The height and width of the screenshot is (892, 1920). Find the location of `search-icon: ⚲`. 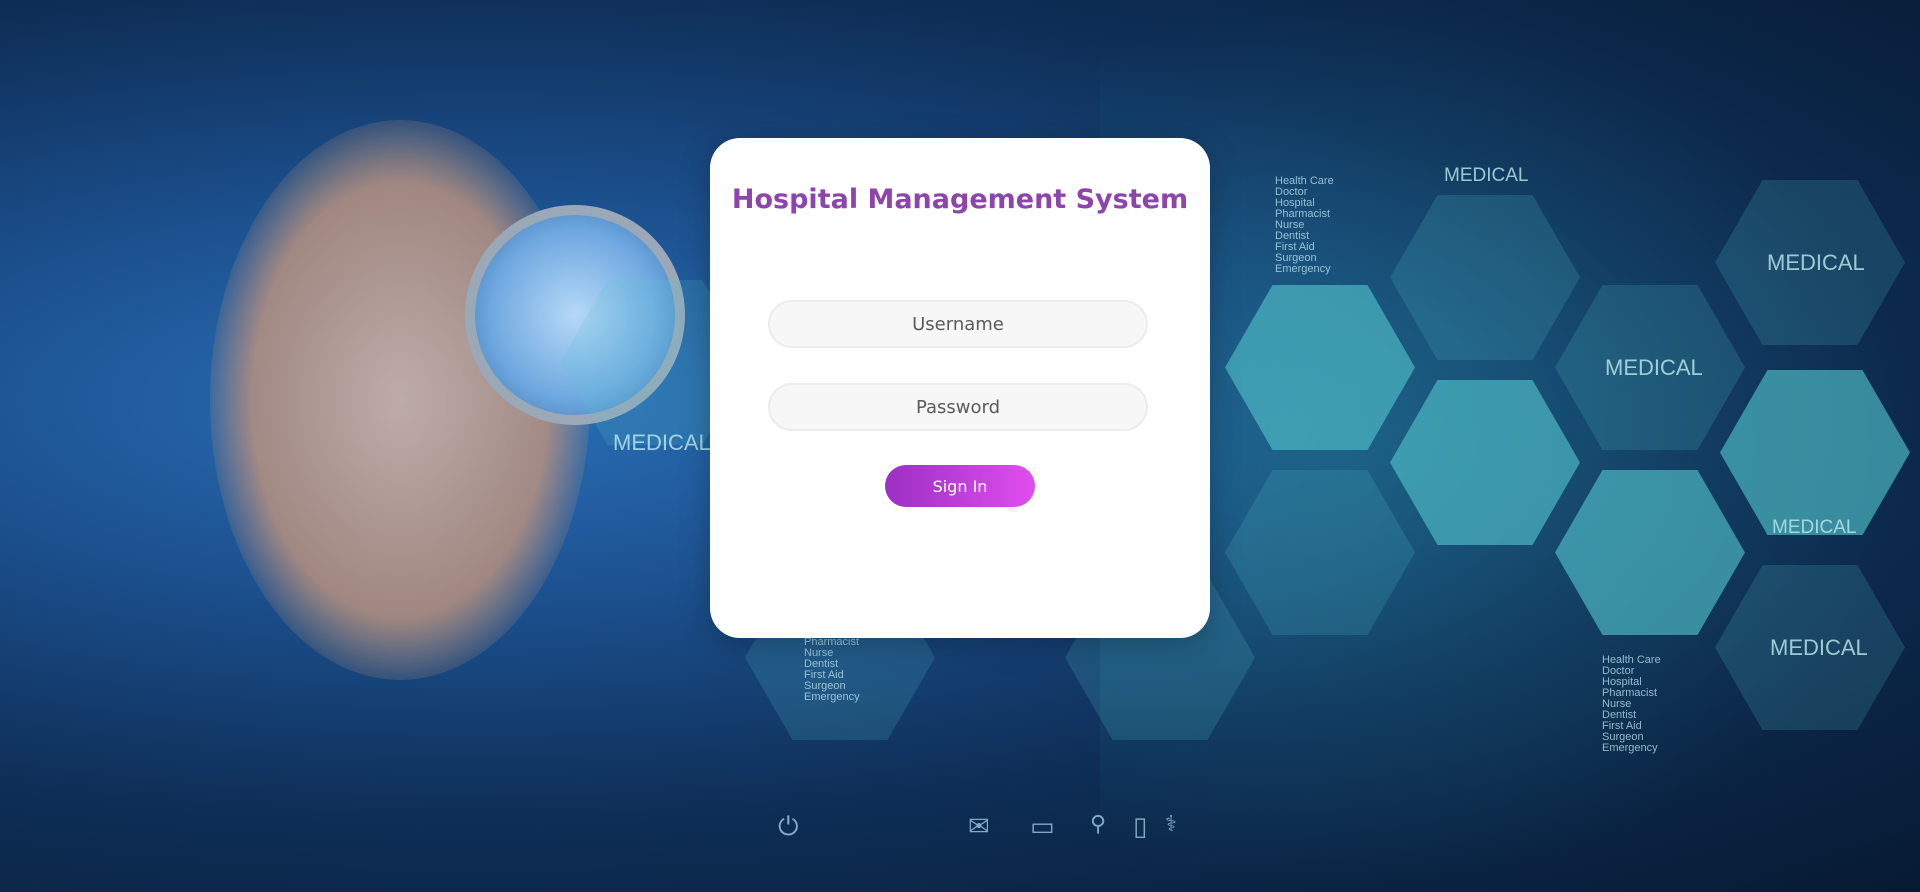

search-icon: ⚲ is located at coordinates (1098, 824).